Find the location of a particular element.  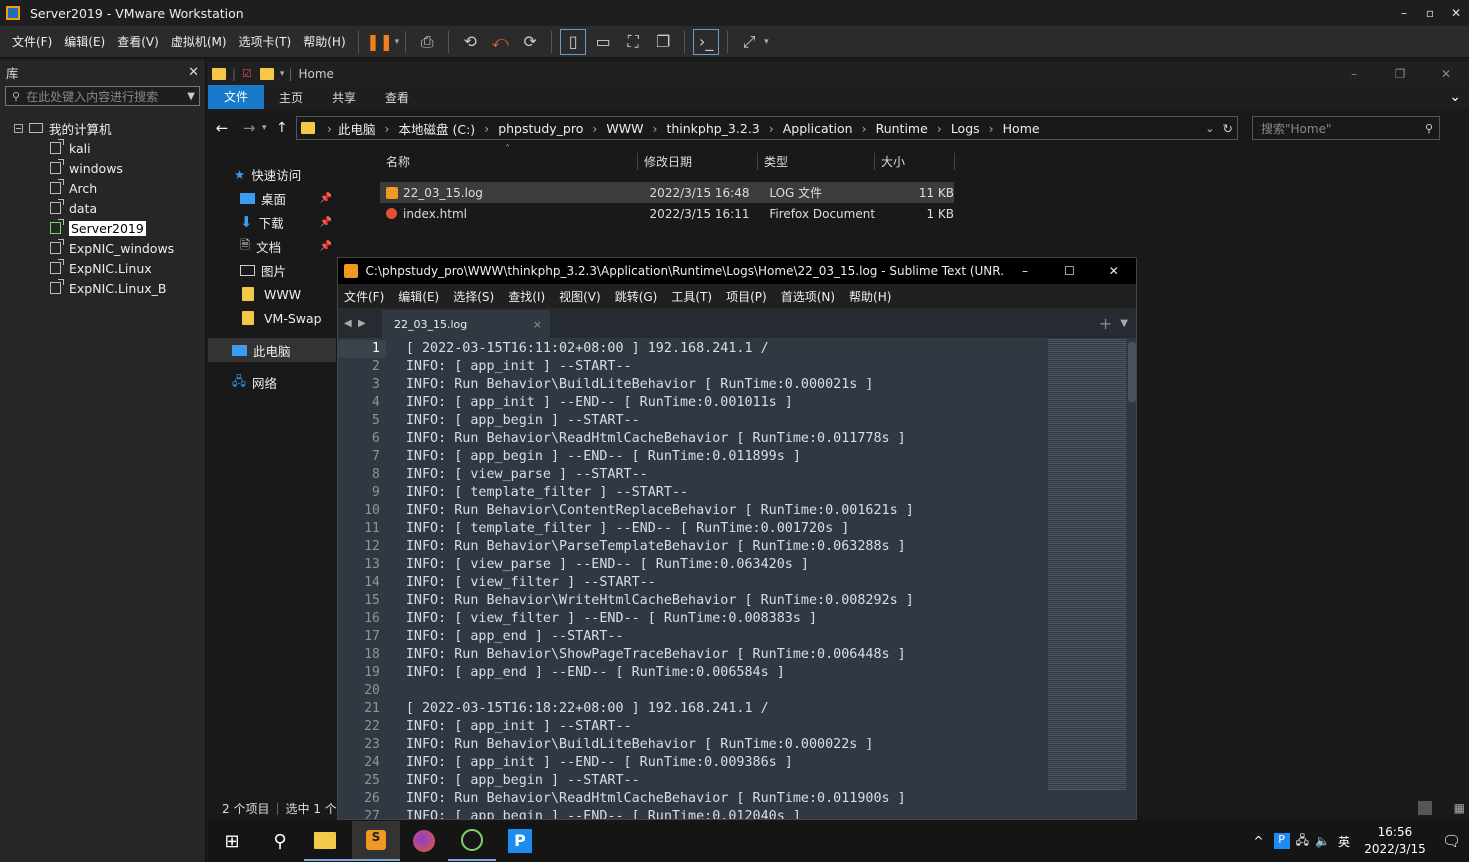

stretch-dropdown-icon: ▾ is located at coordinates (766, 42).